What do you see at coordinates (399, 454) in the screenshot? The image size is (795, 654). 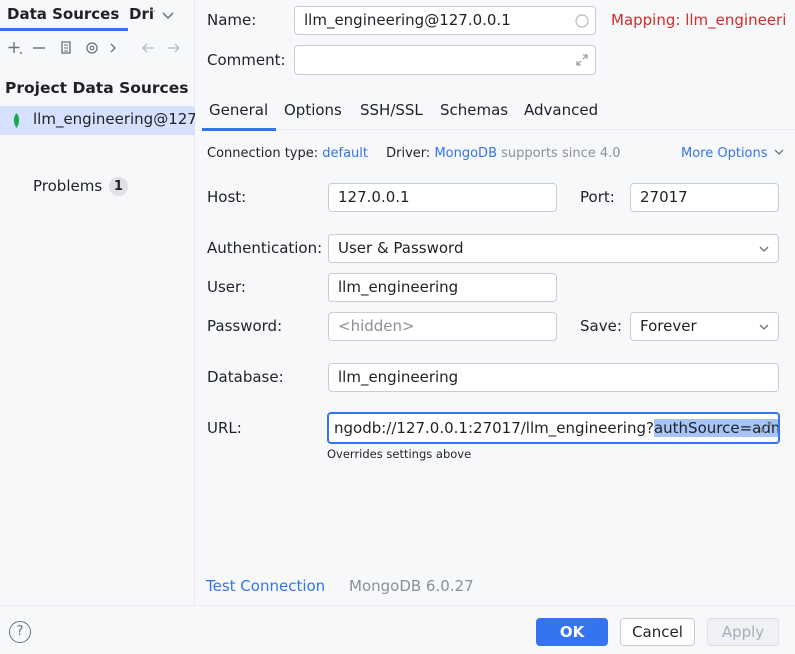 I see `url-hint: Overrides settings above` at bounding box center [399, 454].